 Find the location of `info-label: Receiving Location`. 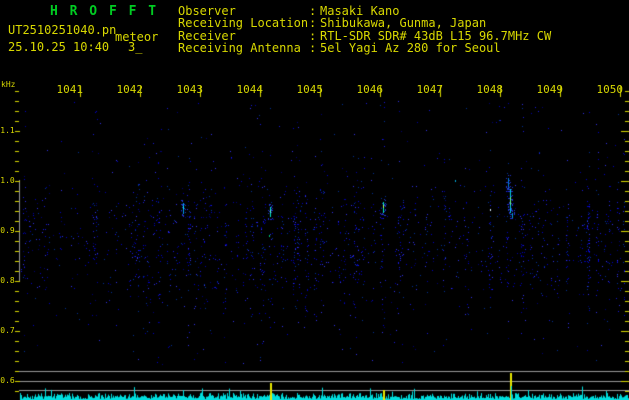

info-label: Receiving Location is located at coordinates (243, 23).